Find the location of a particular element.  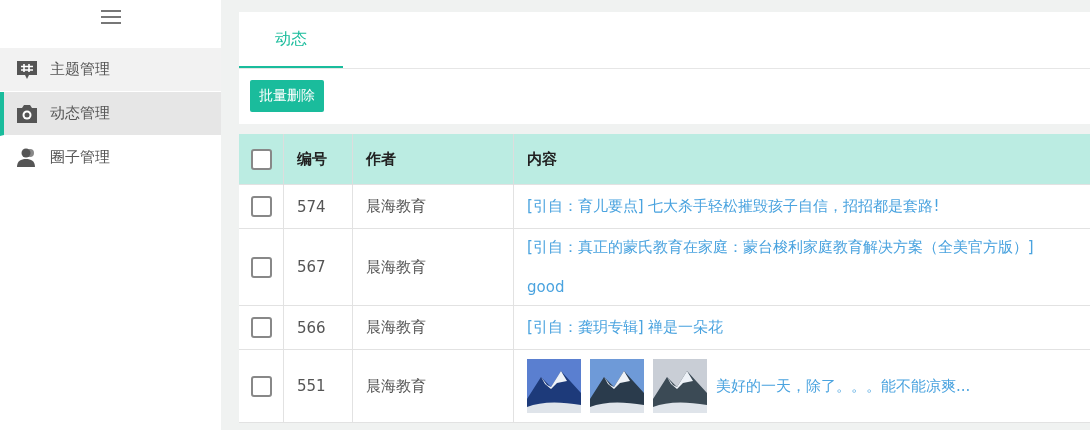

menu-icon is located at coordinates (110, 17).